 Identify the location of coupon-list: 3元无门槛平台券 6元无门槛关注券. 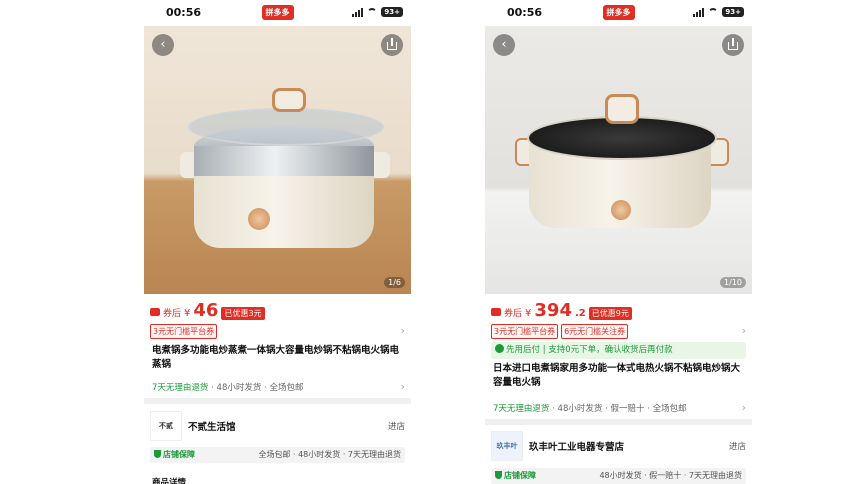
(618, 331).